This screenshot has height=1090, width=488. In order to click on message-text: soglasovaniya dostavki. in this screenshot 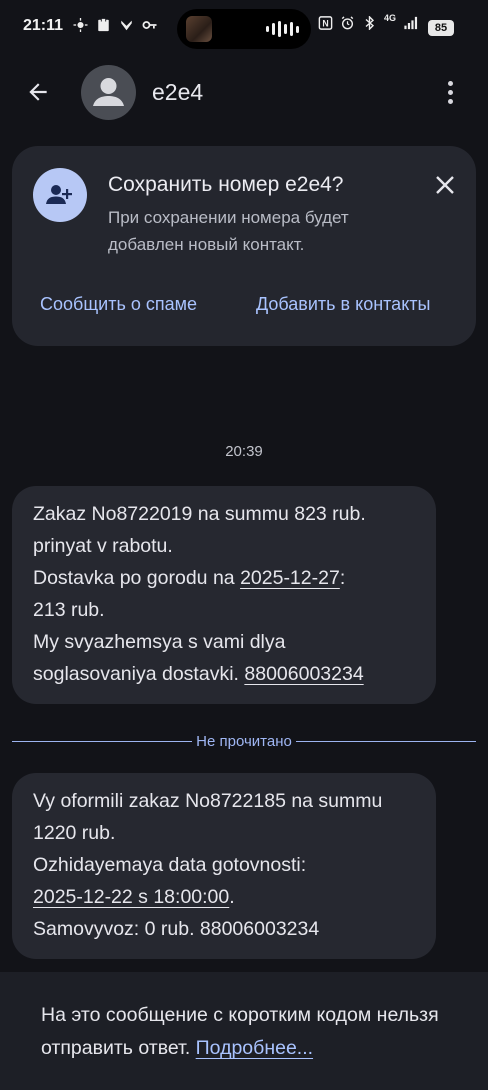, I will do `click(139, 674)`.